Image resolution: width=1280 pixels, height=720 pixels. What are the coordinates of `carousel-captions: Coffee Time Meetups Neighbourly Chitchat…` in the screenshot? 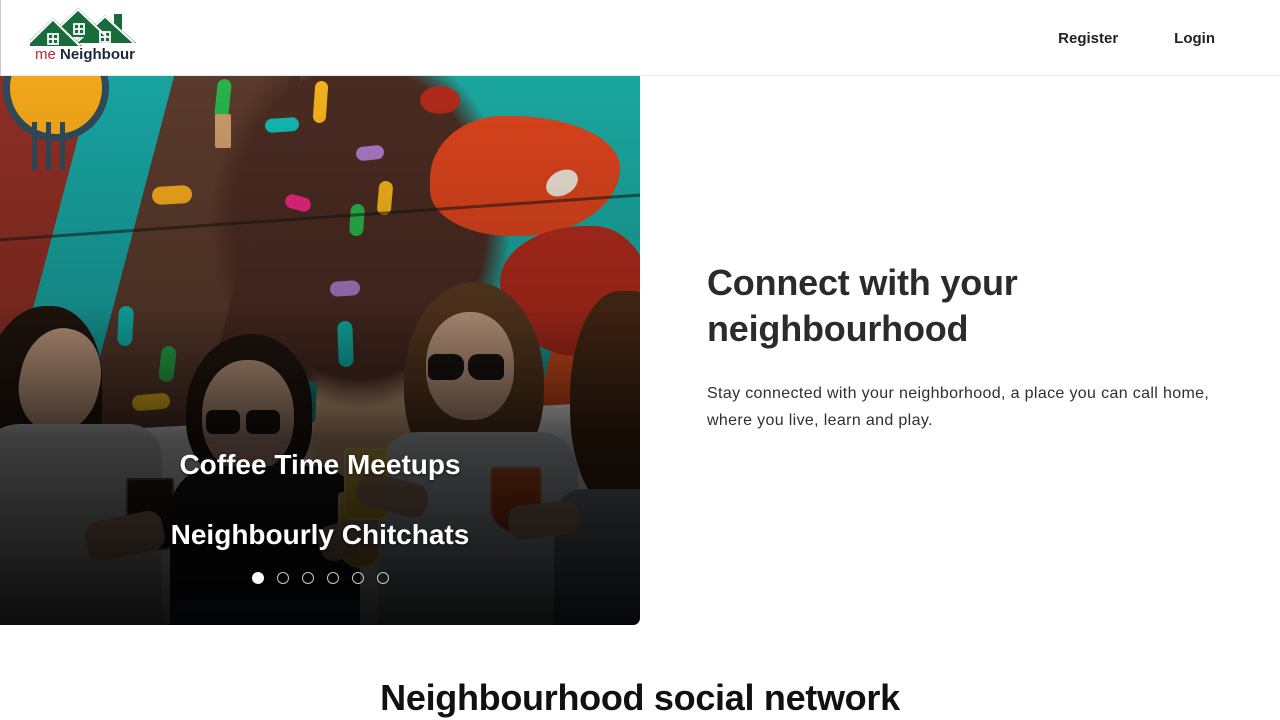 It's located at (320, 500).